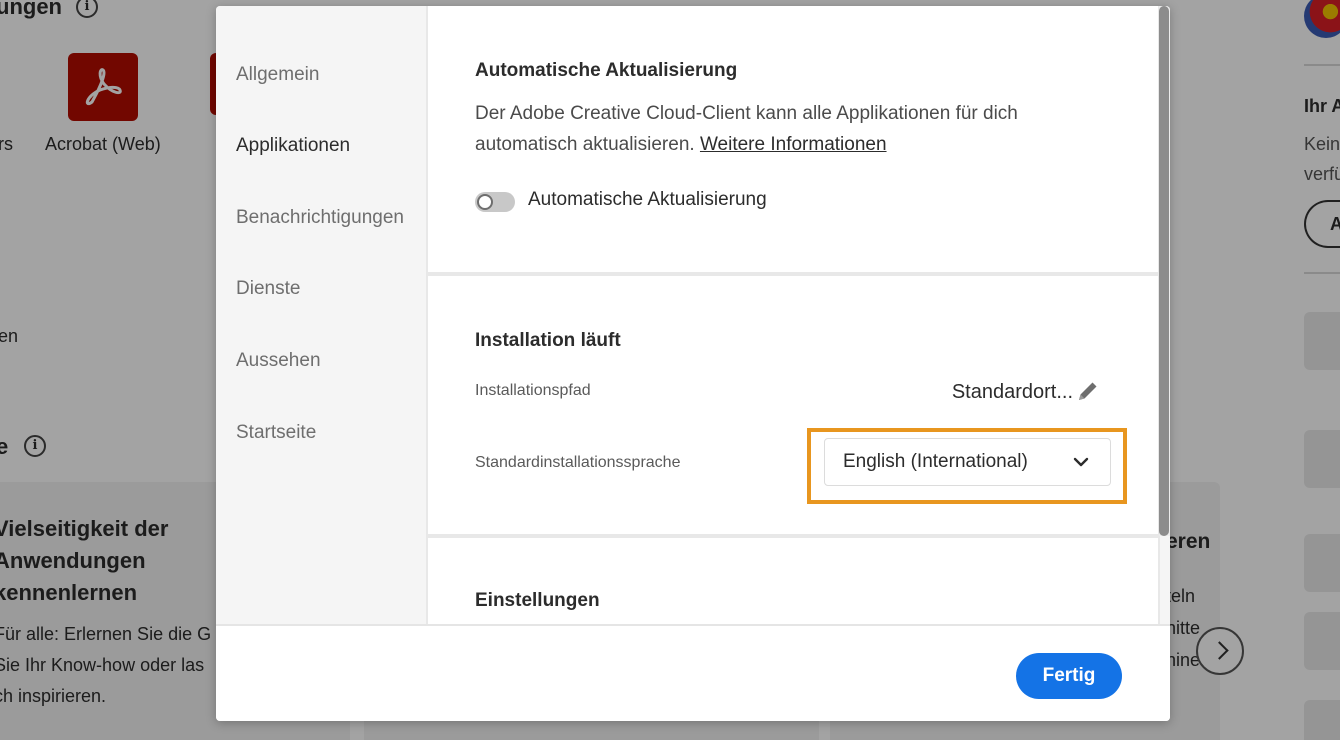 This screenshot has height=740, width=1340. What do you see at coordinates (276, 433) in the screenshot?
I see `nav-item-home: Startseite` at bounding box center [276, 433].